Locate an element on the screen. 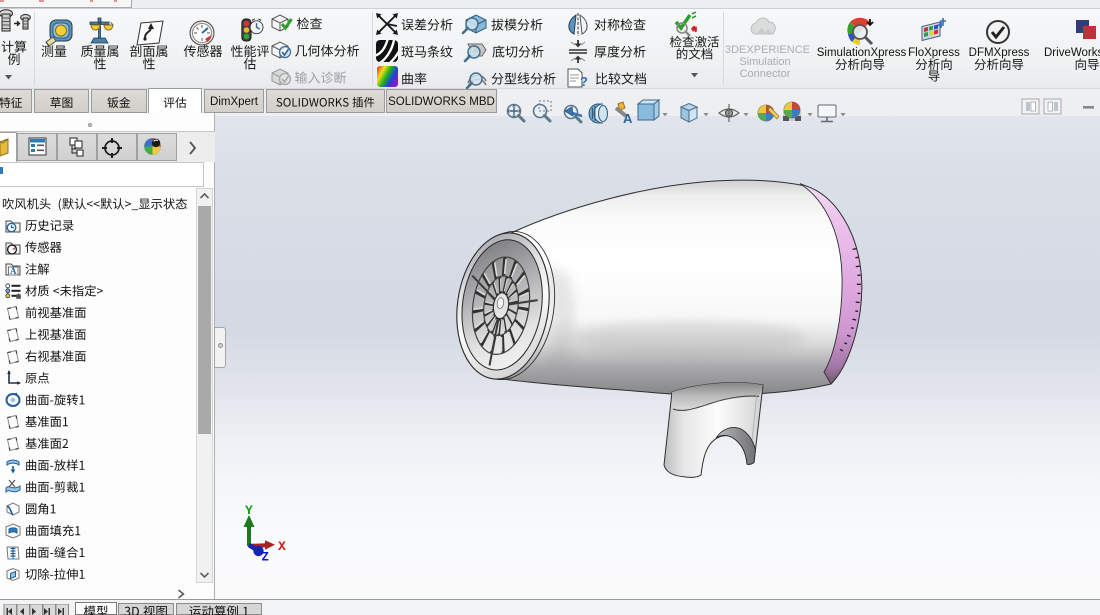 The image size is (1100, 615). svg-text: Y is located at coordinates (249, 510).